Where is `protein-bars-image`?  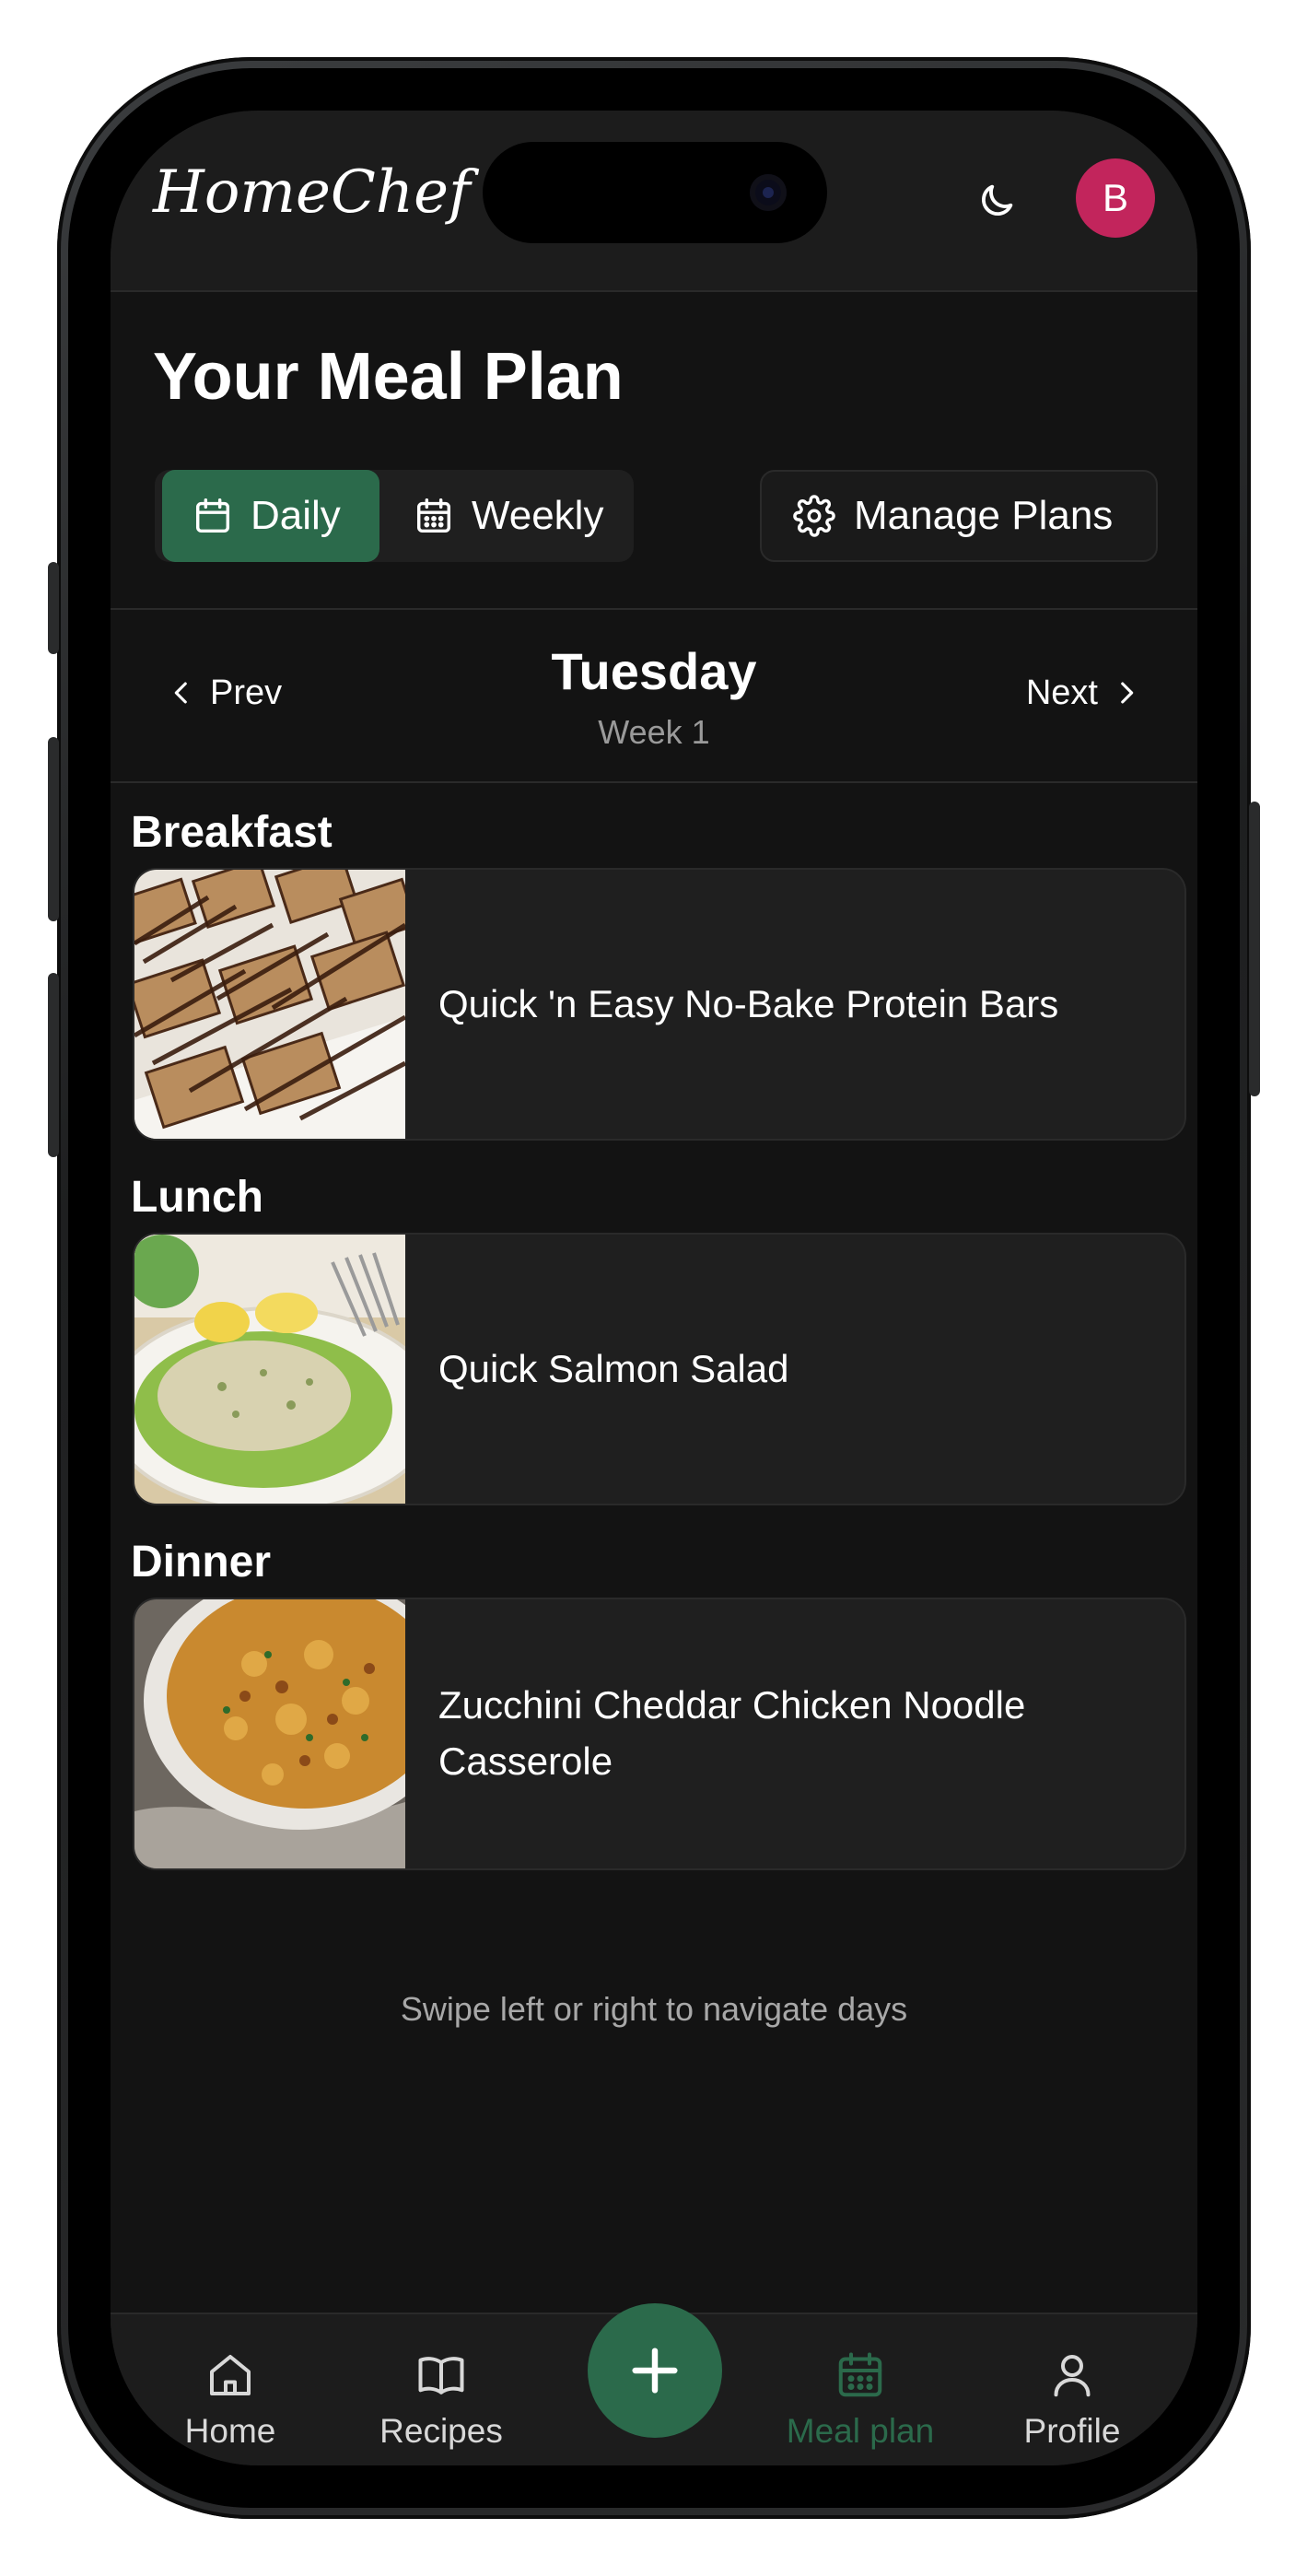
protein-bars-image is located at coordinates (269, 1004).